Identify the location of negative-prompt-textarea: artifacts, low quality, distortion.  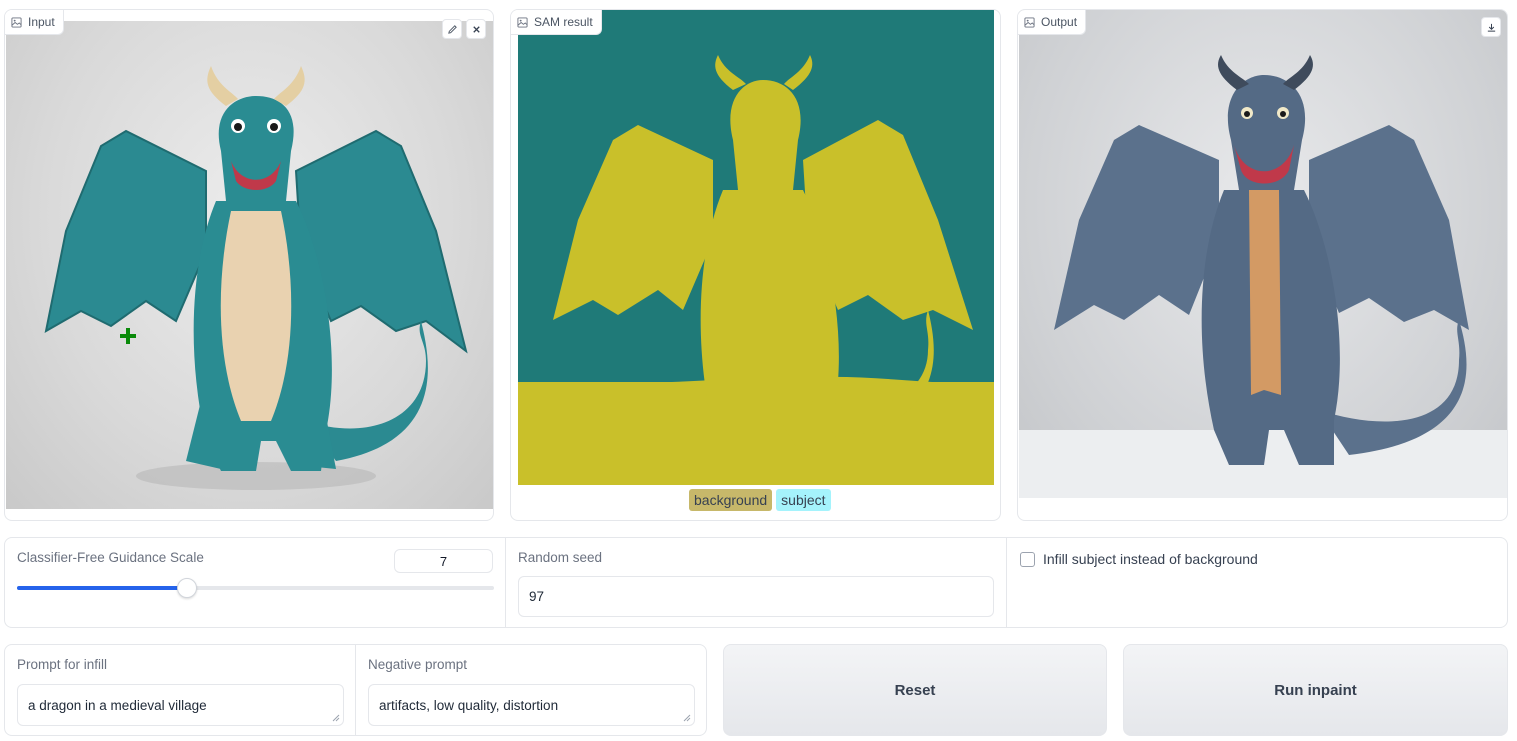
(531, 705).